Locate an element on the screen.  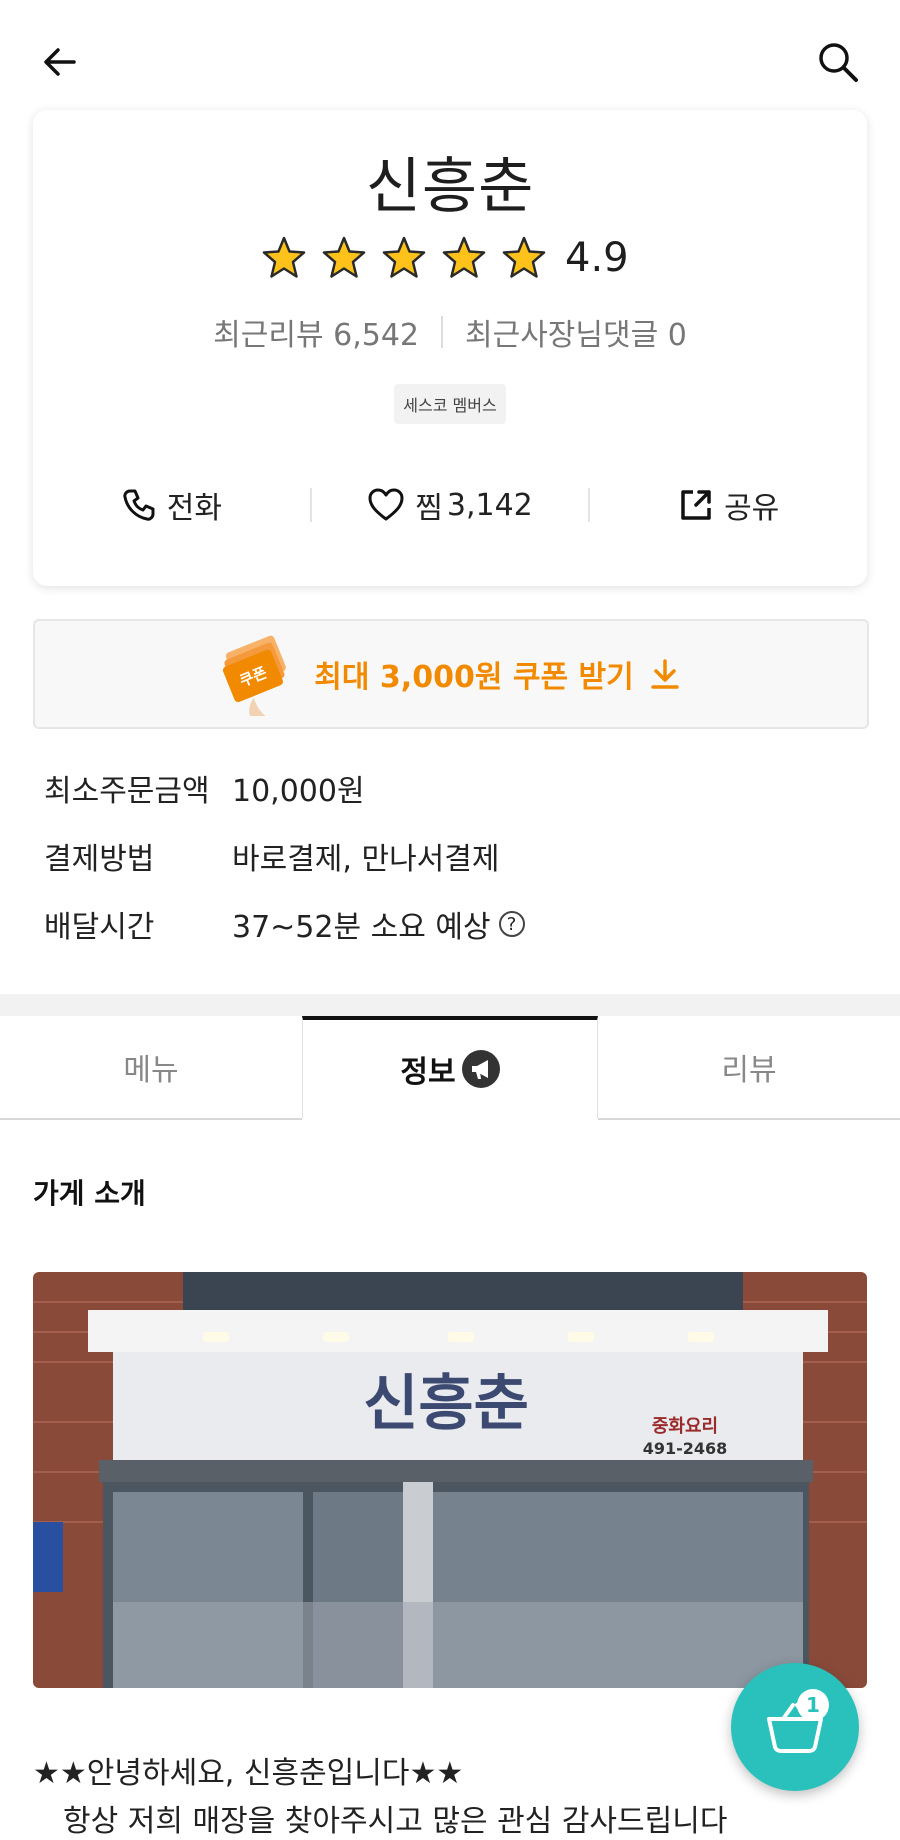
back-arrow-icon is located at coordinates (60, 62).